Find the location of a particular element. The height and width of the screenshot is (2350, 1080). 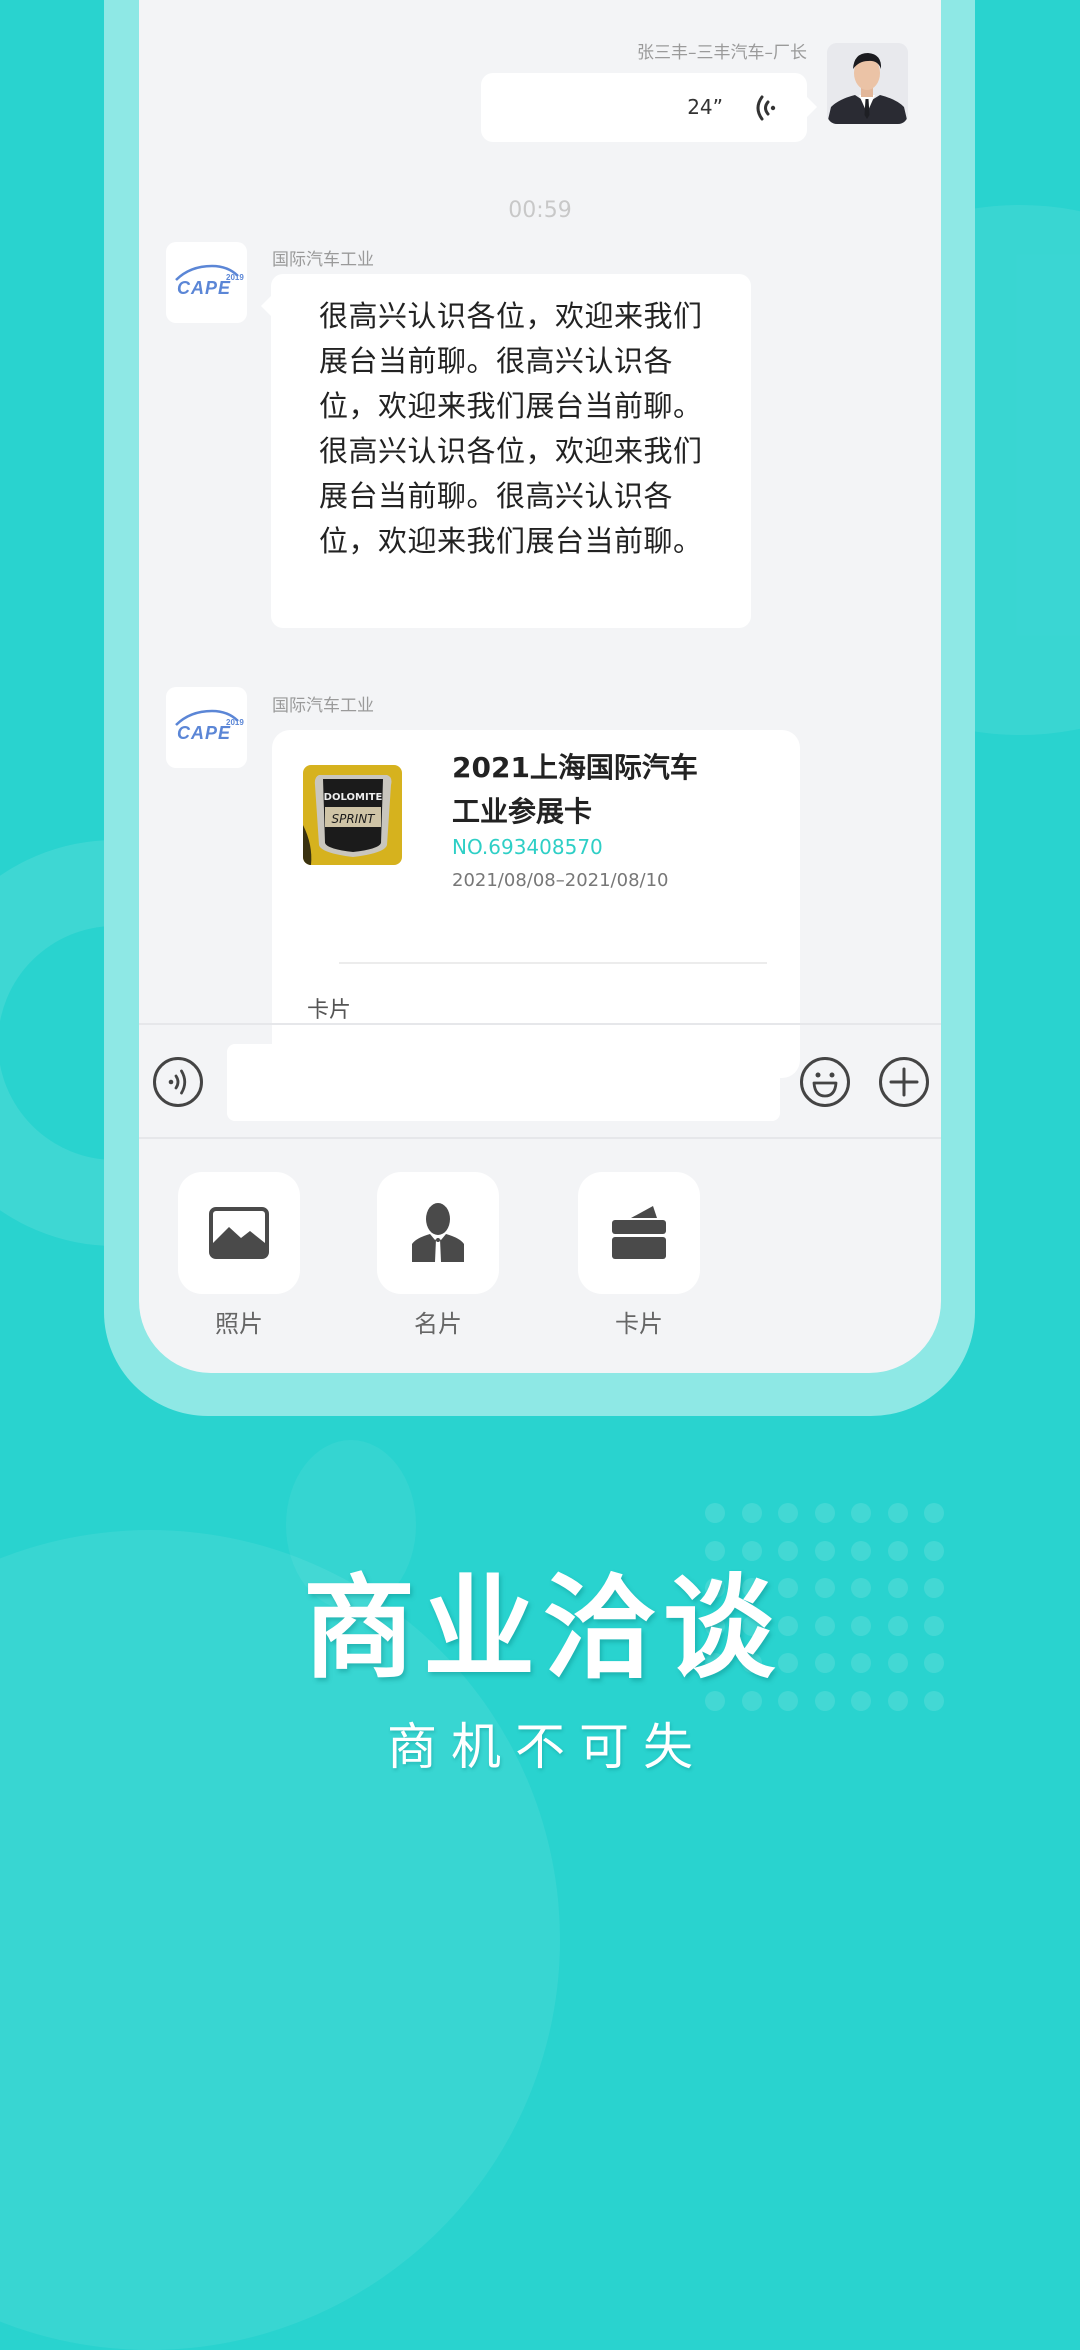

voice-mode-button is located at coordinates (178, 1082).